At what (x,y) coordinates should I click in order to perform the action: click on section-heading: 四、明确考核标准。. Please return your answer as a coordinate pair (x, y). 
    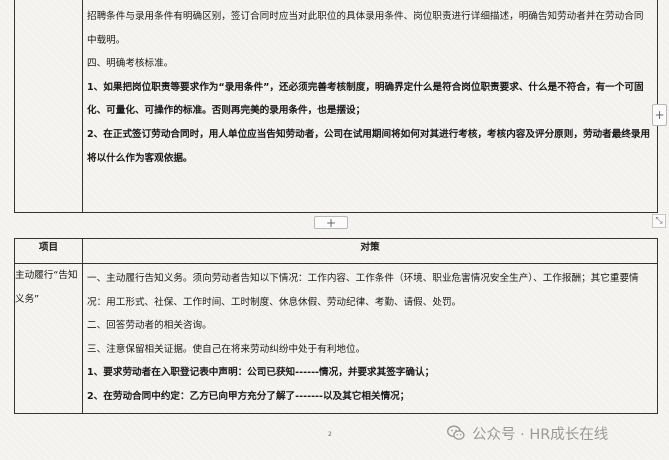
    Looking at the image, I should click on (130, 64).